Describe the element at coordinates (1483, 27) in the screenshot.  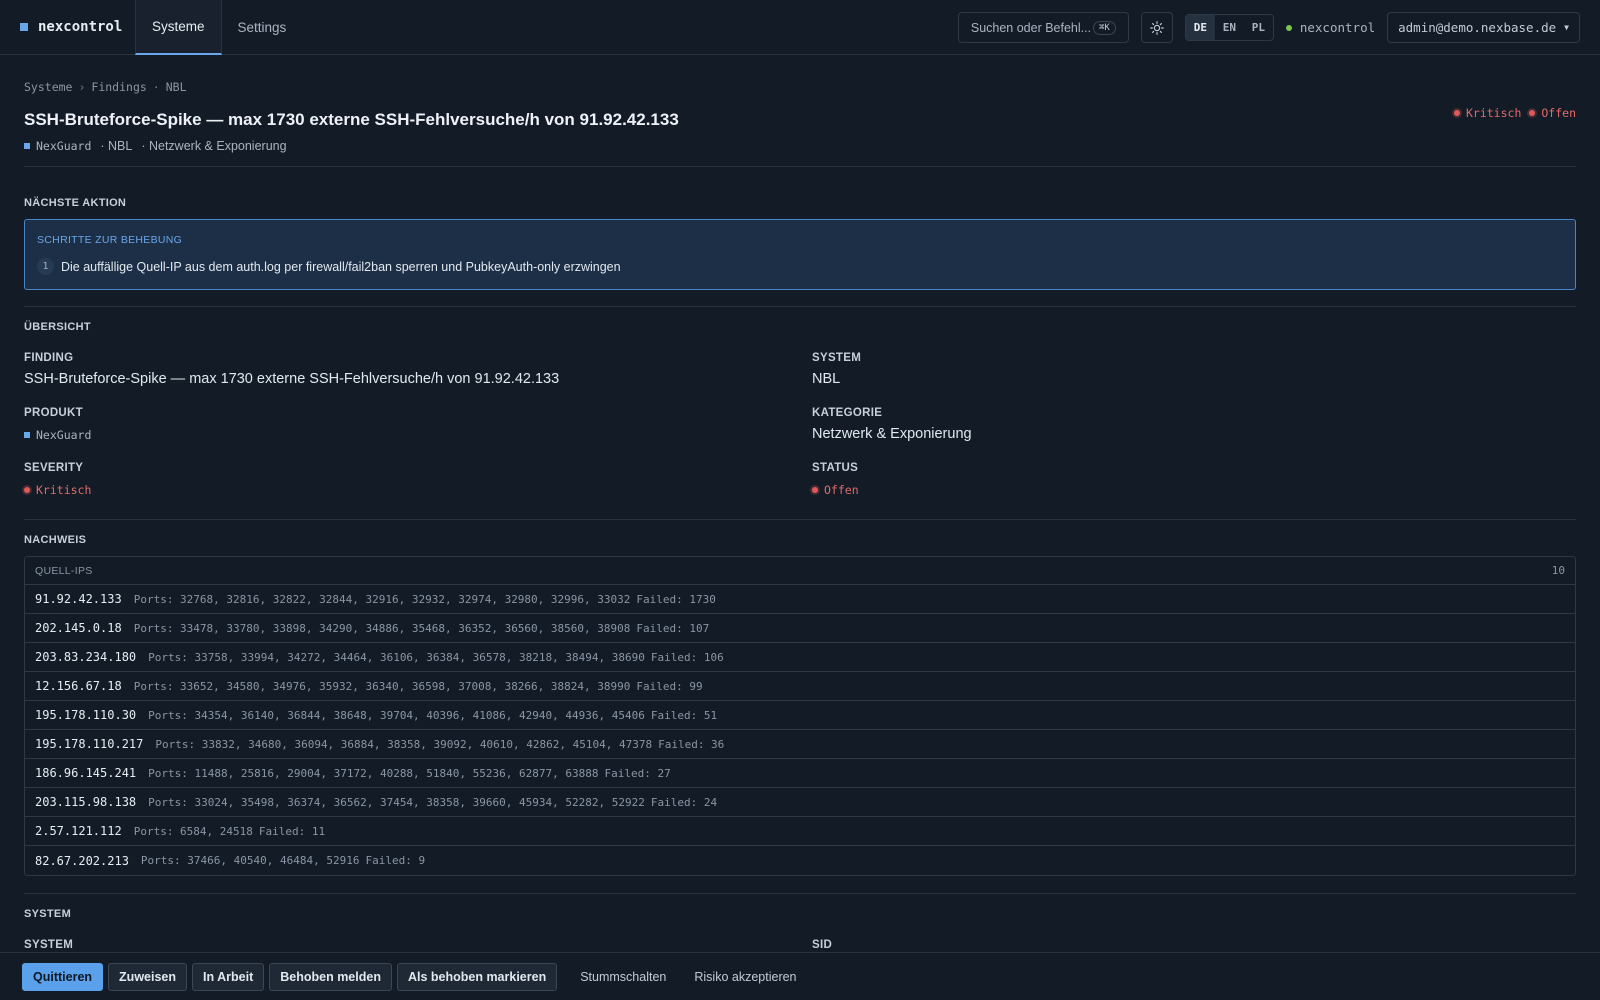
I see `user-menu-button: admin@demo.nexbase.de ▼` at that location.